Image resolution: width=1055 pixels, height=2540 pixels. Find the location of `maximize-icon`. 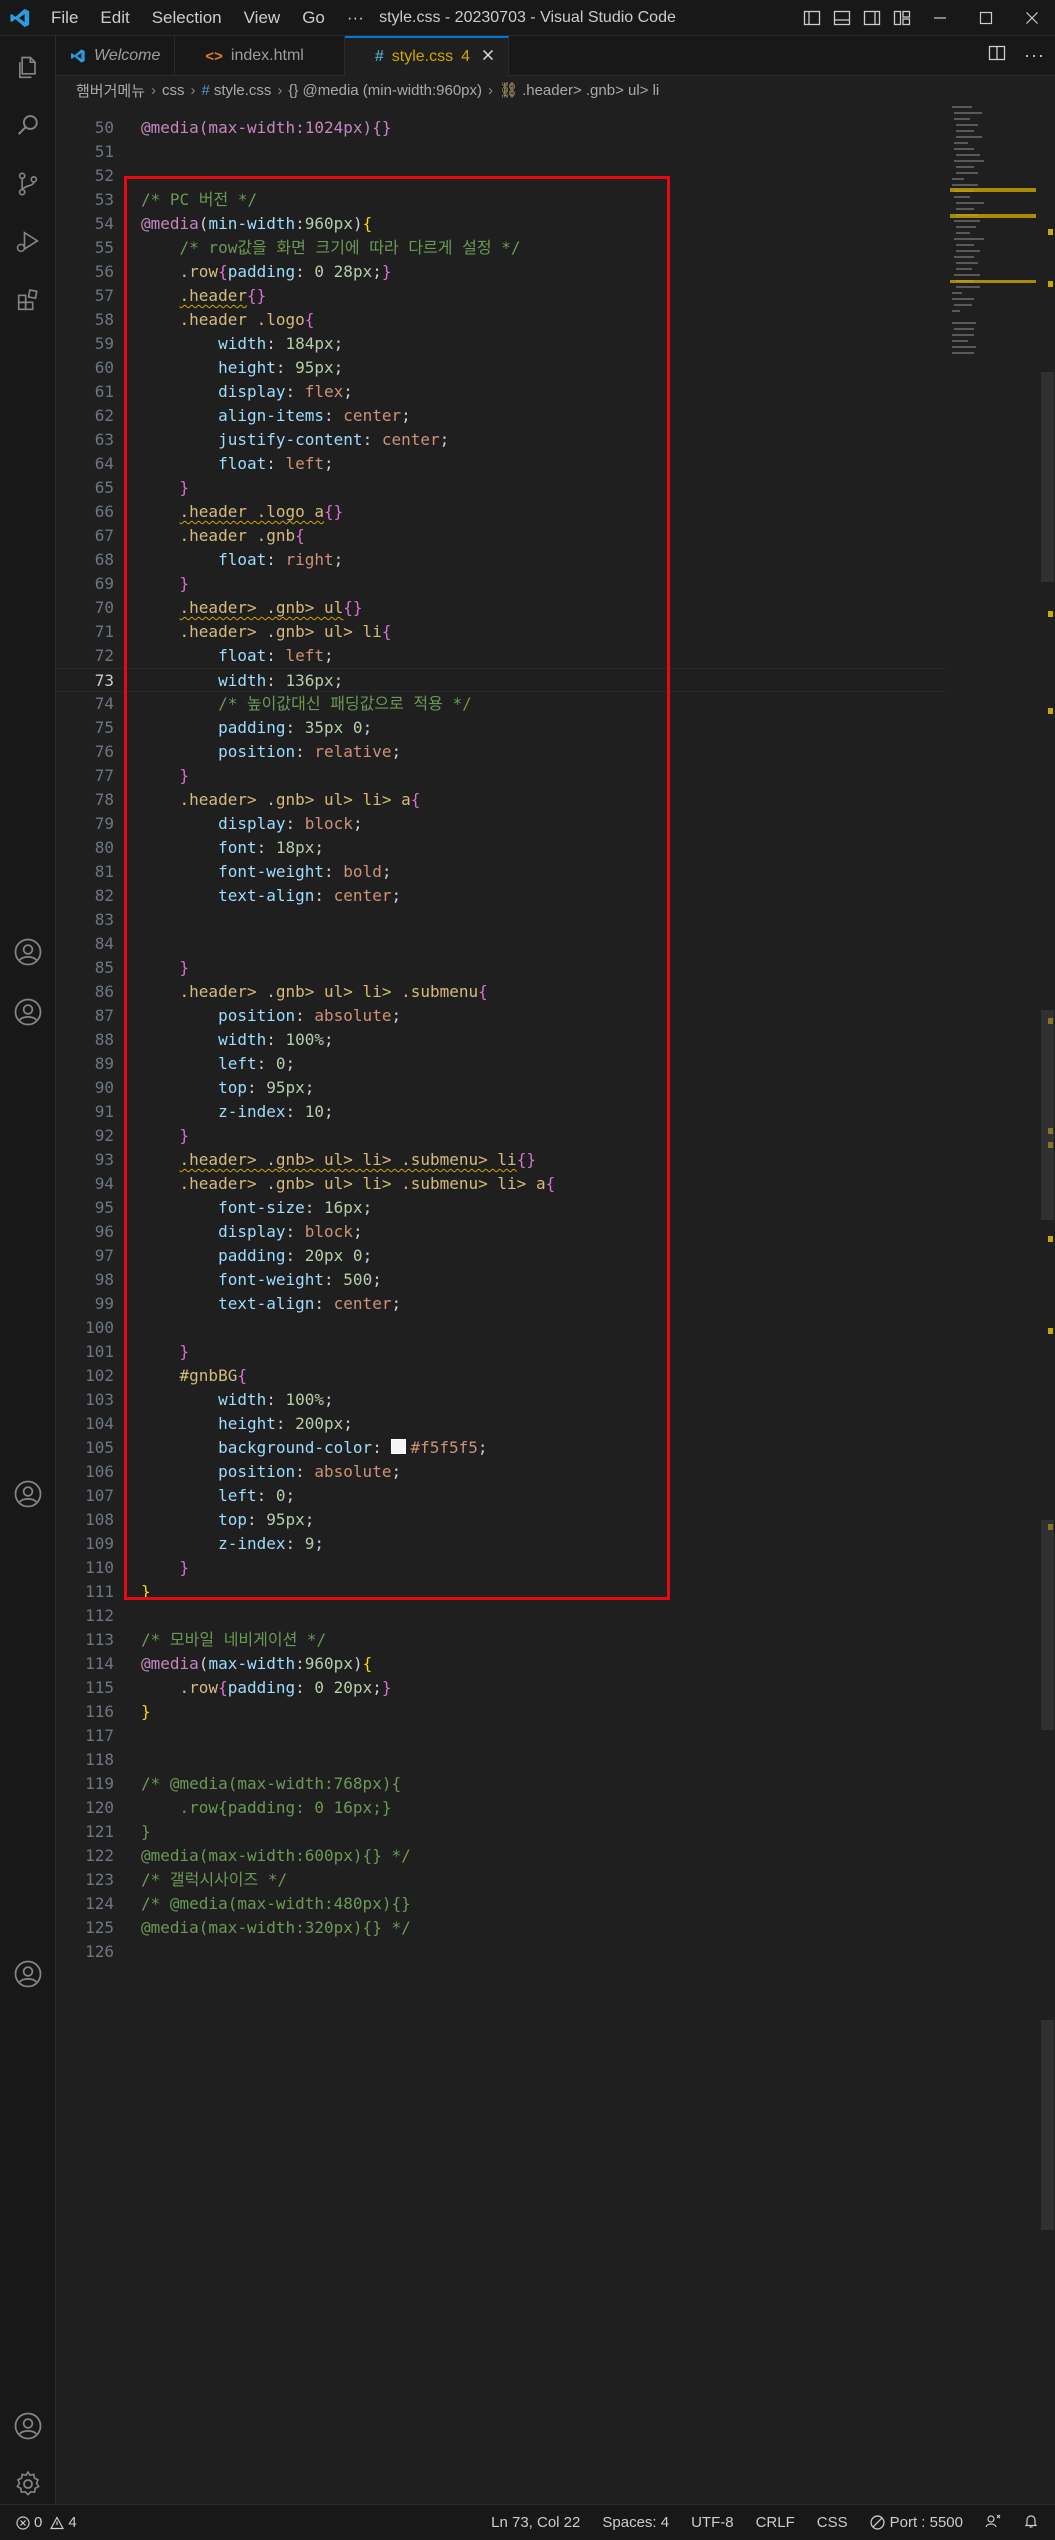

maximize-icon is located at coordinates (986, 18).